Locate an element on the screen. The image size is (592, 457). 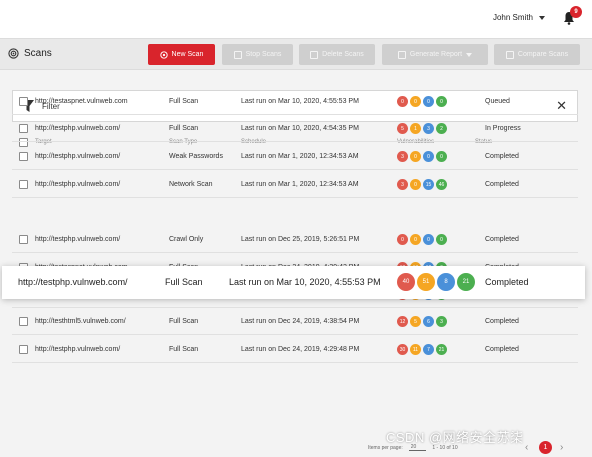
vuln-badge-low: 7 is located at coordinates (428, 349).